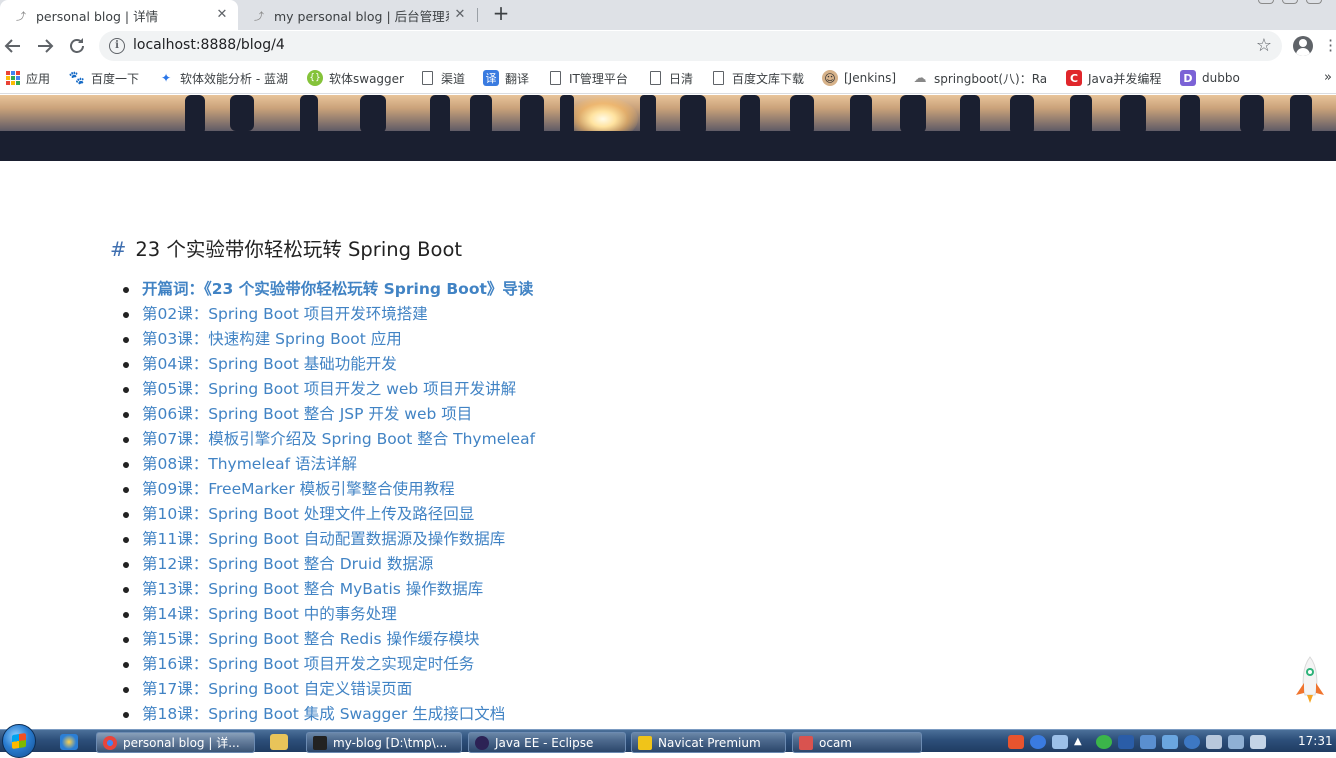  What do you see at coordinates (209, 45) in the screenshot?
I see `url-text: localhost:8888/blog/4` at bounding box center [209, 45].